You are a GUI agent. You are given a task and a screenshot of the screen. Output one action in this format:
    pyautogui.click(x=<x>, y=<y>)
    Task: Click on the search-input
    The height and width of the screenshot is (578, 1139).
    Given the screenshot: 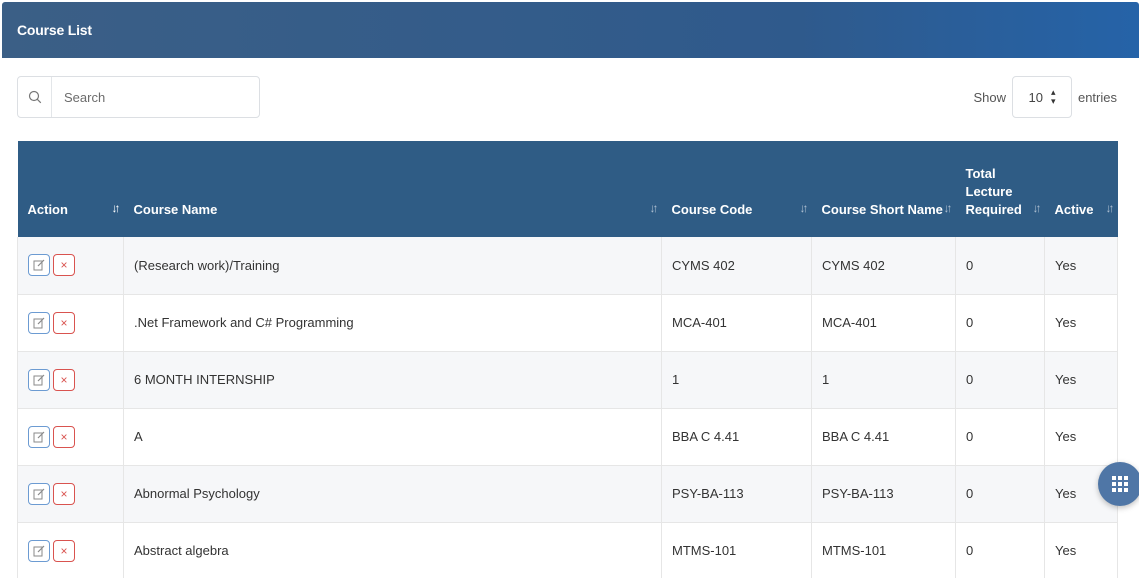 What is the action you would take?
    pyautogui.click(x=155, y=97)
    